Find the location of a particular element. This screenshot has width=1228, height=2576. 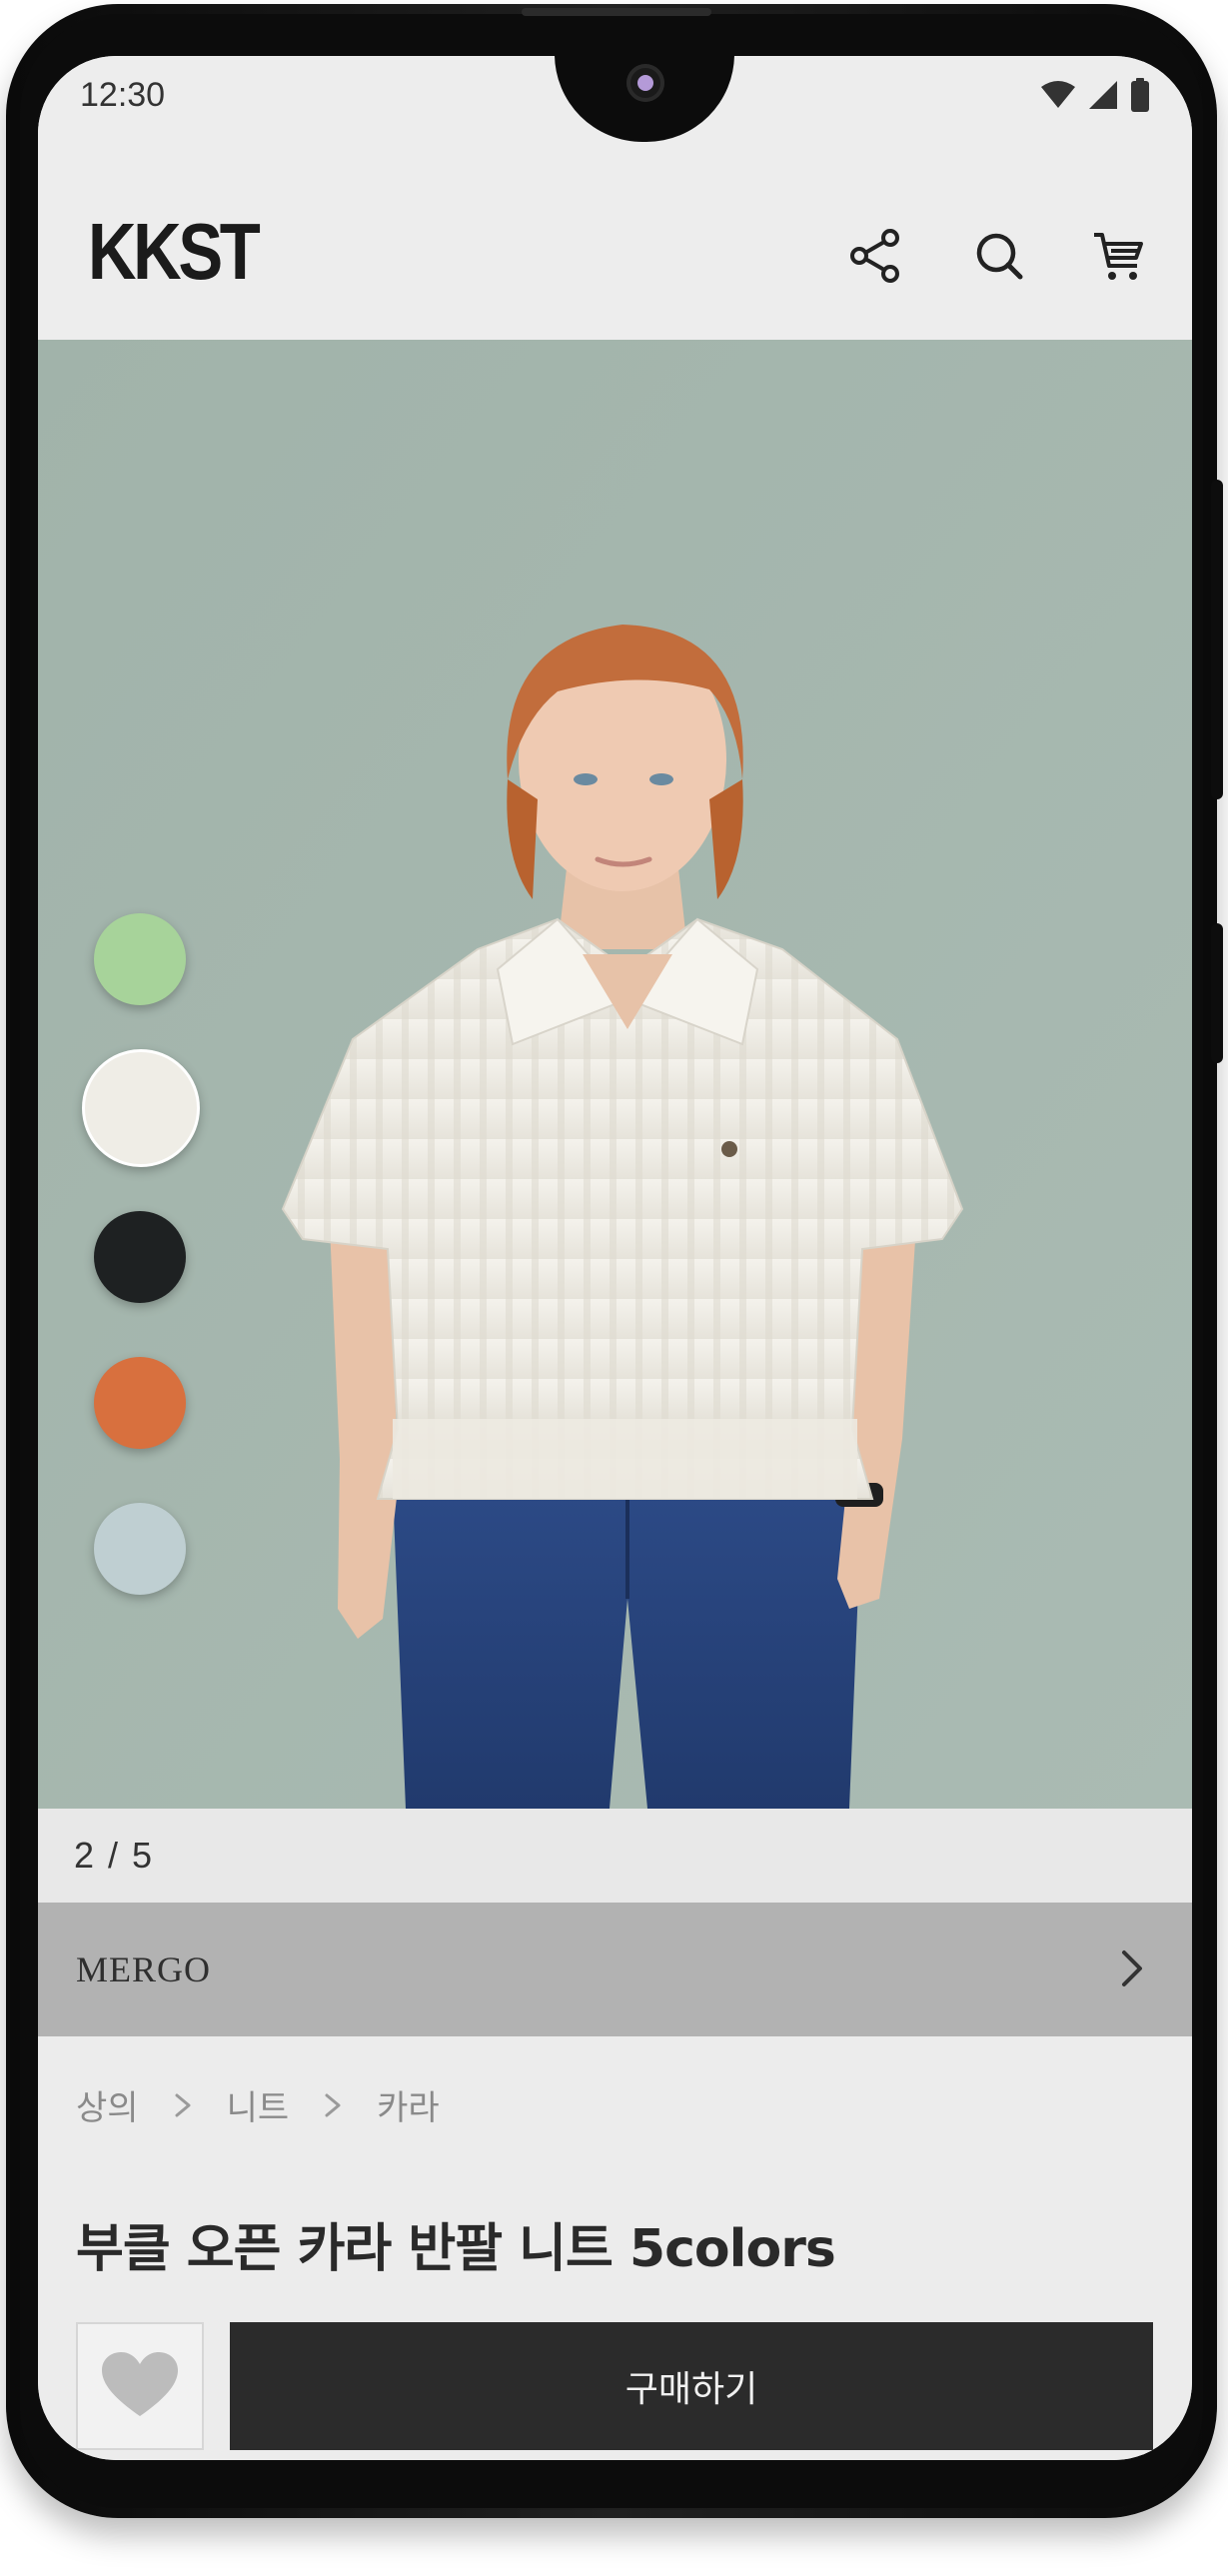

swatch-white is located at coordinates (141, 1108).